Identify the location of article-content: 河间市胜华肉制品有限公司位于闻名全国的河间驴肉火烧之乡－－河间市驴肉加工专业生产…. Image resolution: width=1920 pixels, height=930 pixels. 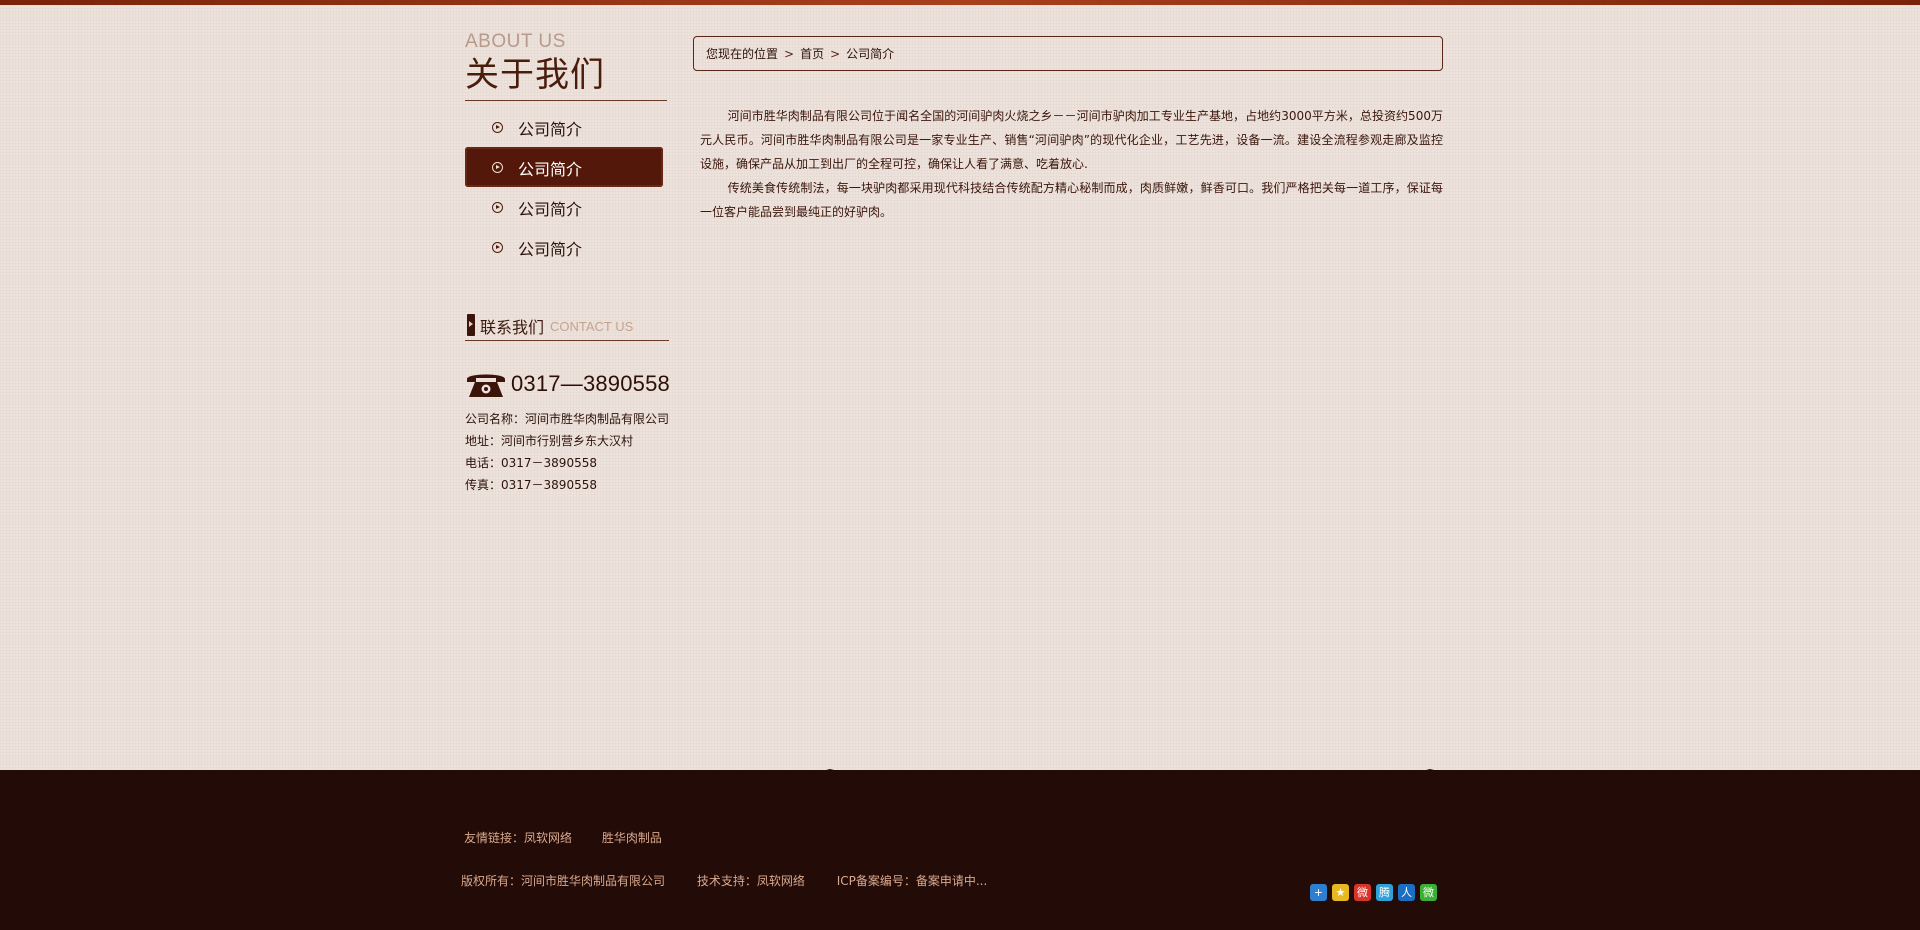
(1071, 164).